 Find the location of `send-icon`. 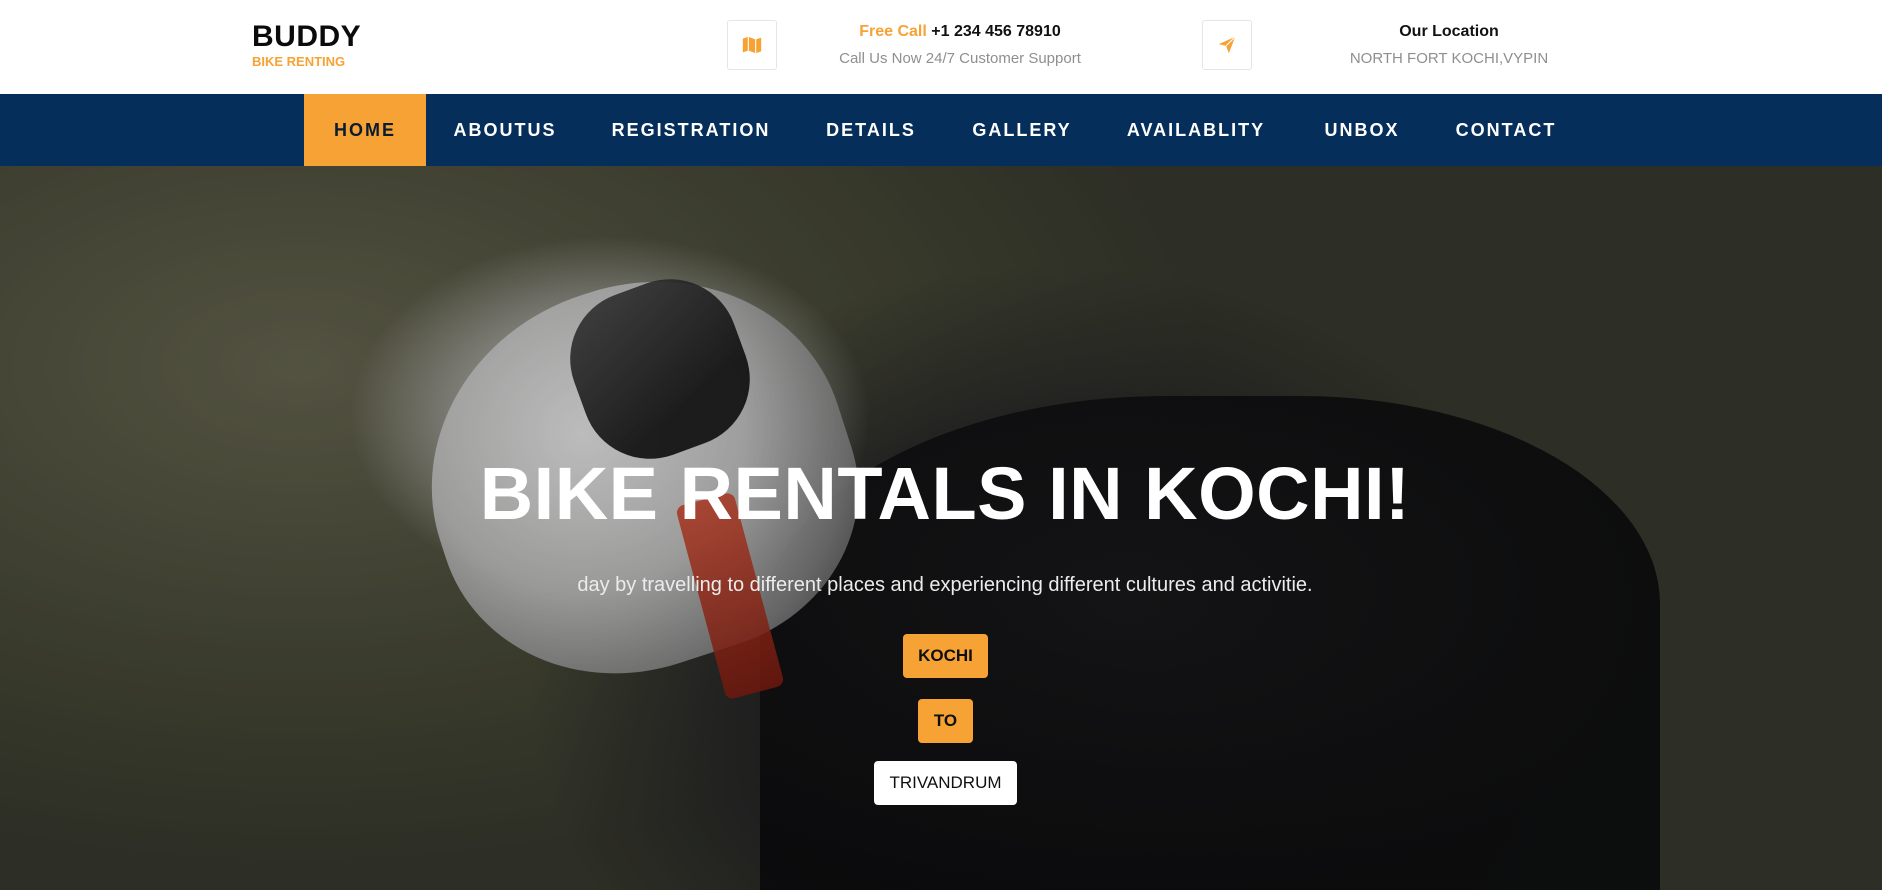

send-icon is located at coordinates (1227, 45).